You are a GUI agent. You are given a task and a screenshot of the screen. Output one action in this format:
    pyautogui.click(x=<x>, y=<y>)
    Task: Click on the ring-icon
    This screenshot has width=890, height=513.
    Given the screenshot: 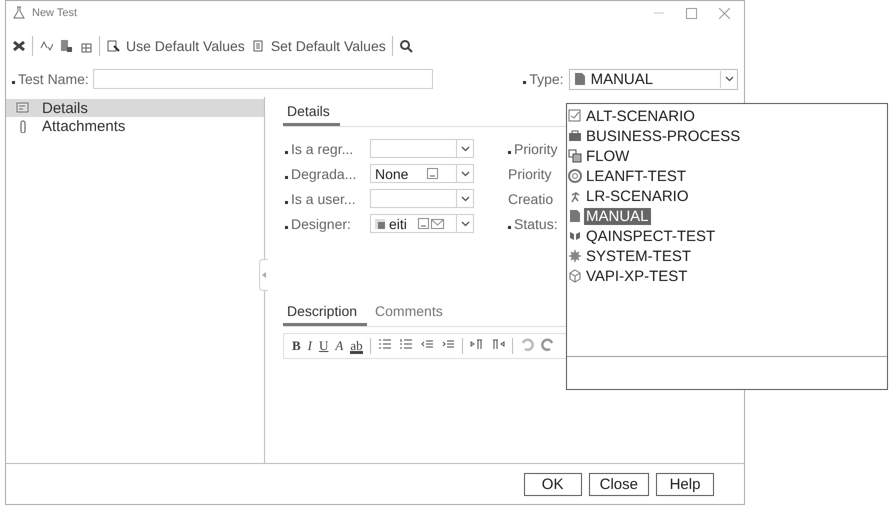 What is the action you would take?
    pyautogui.click(x=575, y=176)
    